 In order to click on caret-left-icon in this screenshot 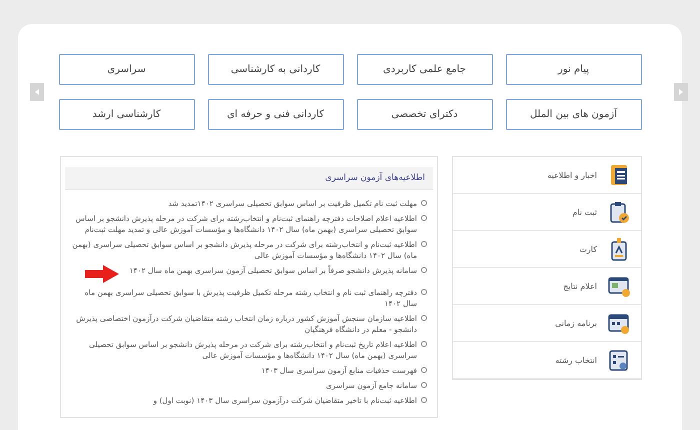, I will do `click(37, 92)`.